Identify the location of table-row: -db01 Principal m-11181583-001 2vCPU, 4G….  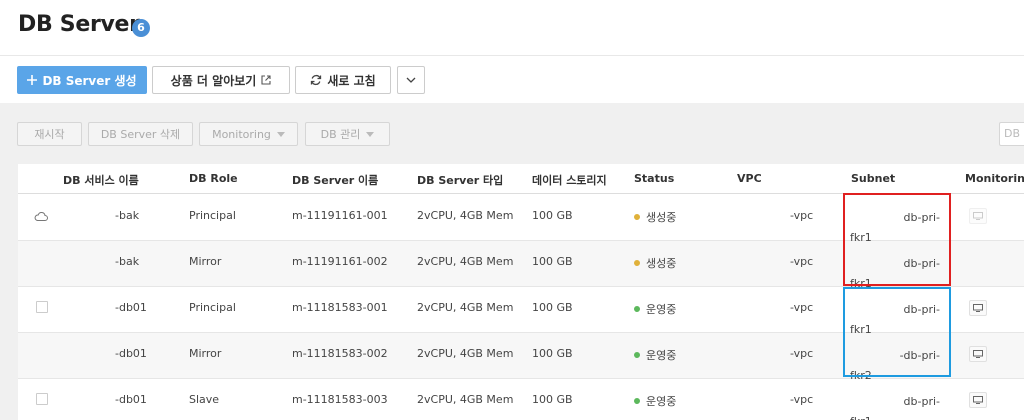
(521, 311).